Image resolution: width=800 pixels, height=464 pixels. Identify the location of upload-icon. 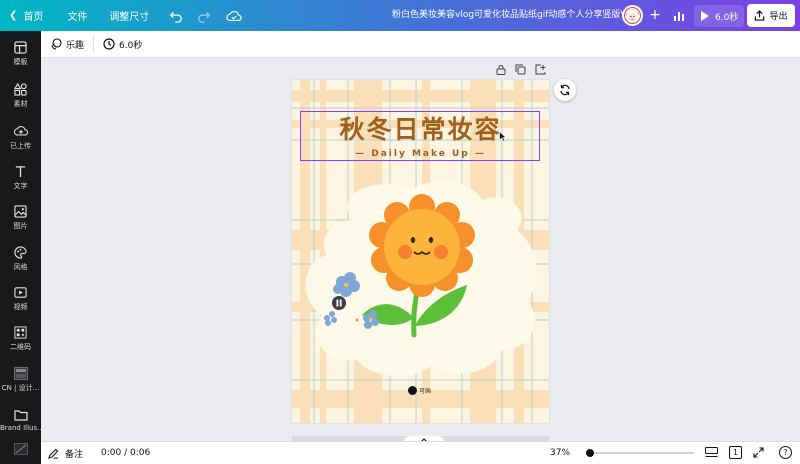
(20, 131).